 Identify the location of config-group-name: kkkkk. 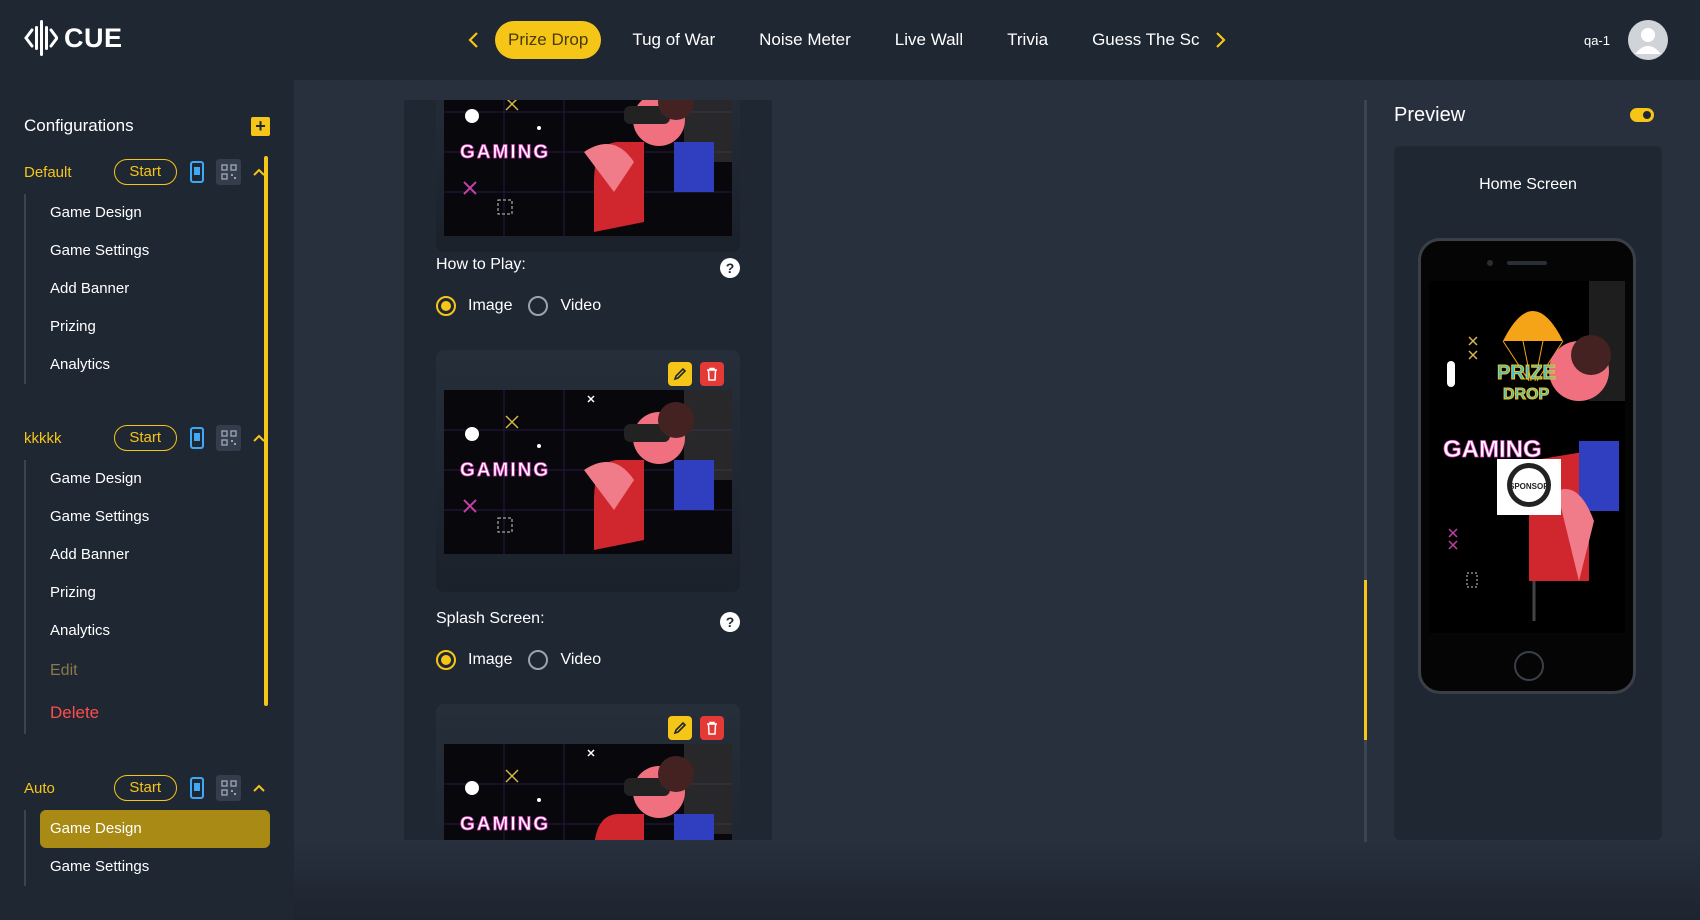
(69, 438).